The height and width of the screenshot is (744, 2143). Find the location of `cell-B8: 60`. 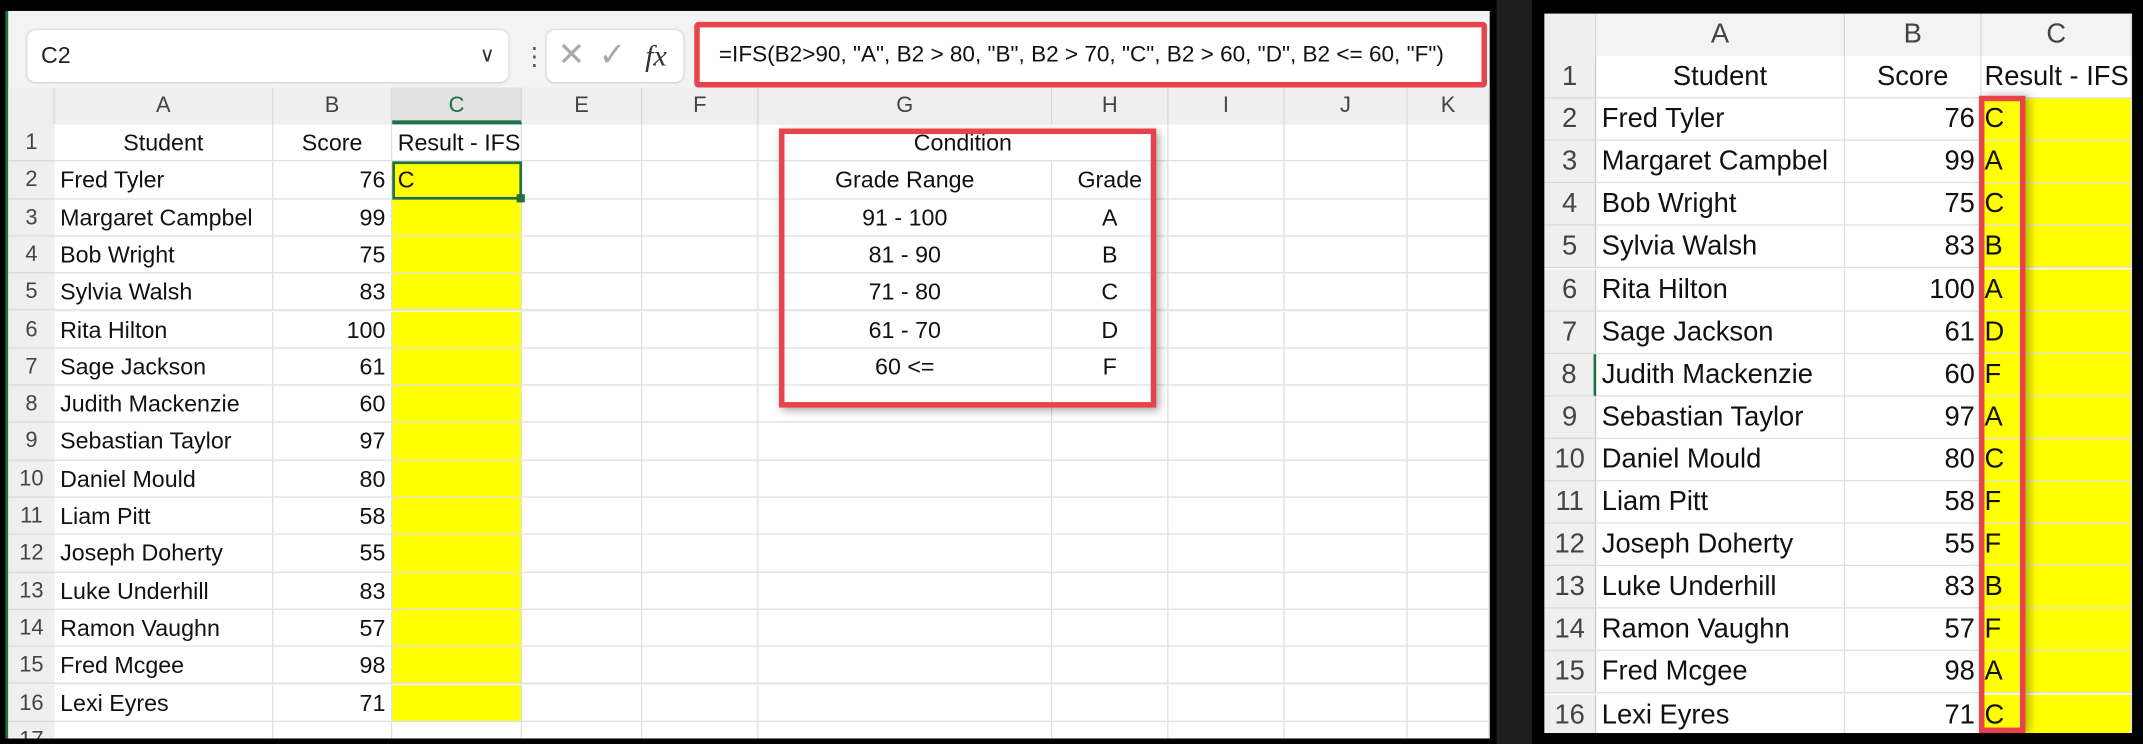

cell-B8: 60 is located at coordinates (1913, 375).